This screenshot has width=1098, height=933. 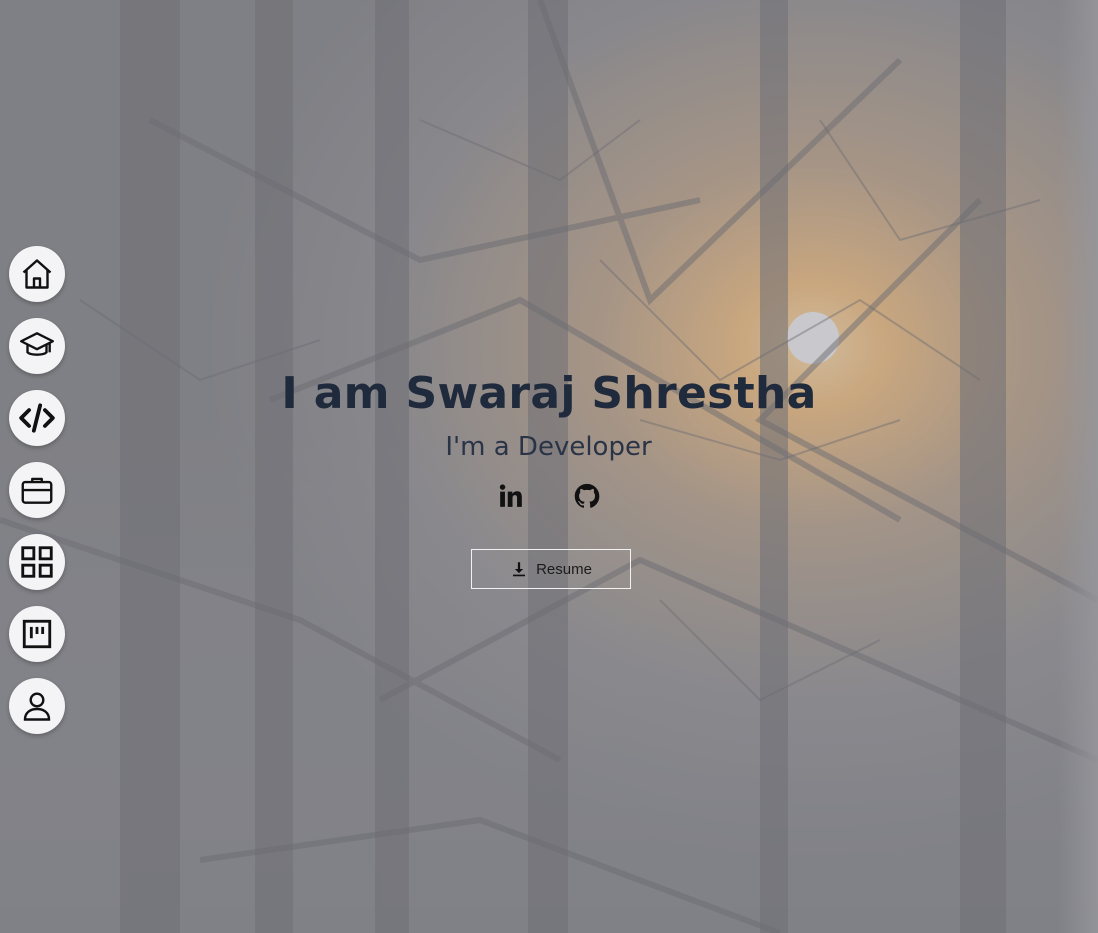 I want to click on resume-button: Resume, so click(x=551, y=569).